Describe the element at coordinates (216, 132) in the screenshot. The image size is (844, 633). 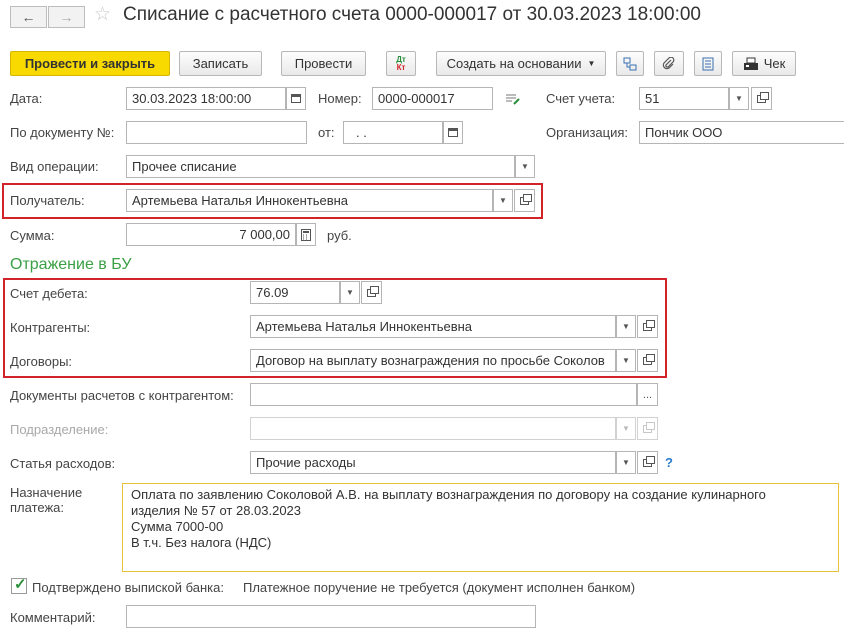
I see `doc-number-field` at that location.